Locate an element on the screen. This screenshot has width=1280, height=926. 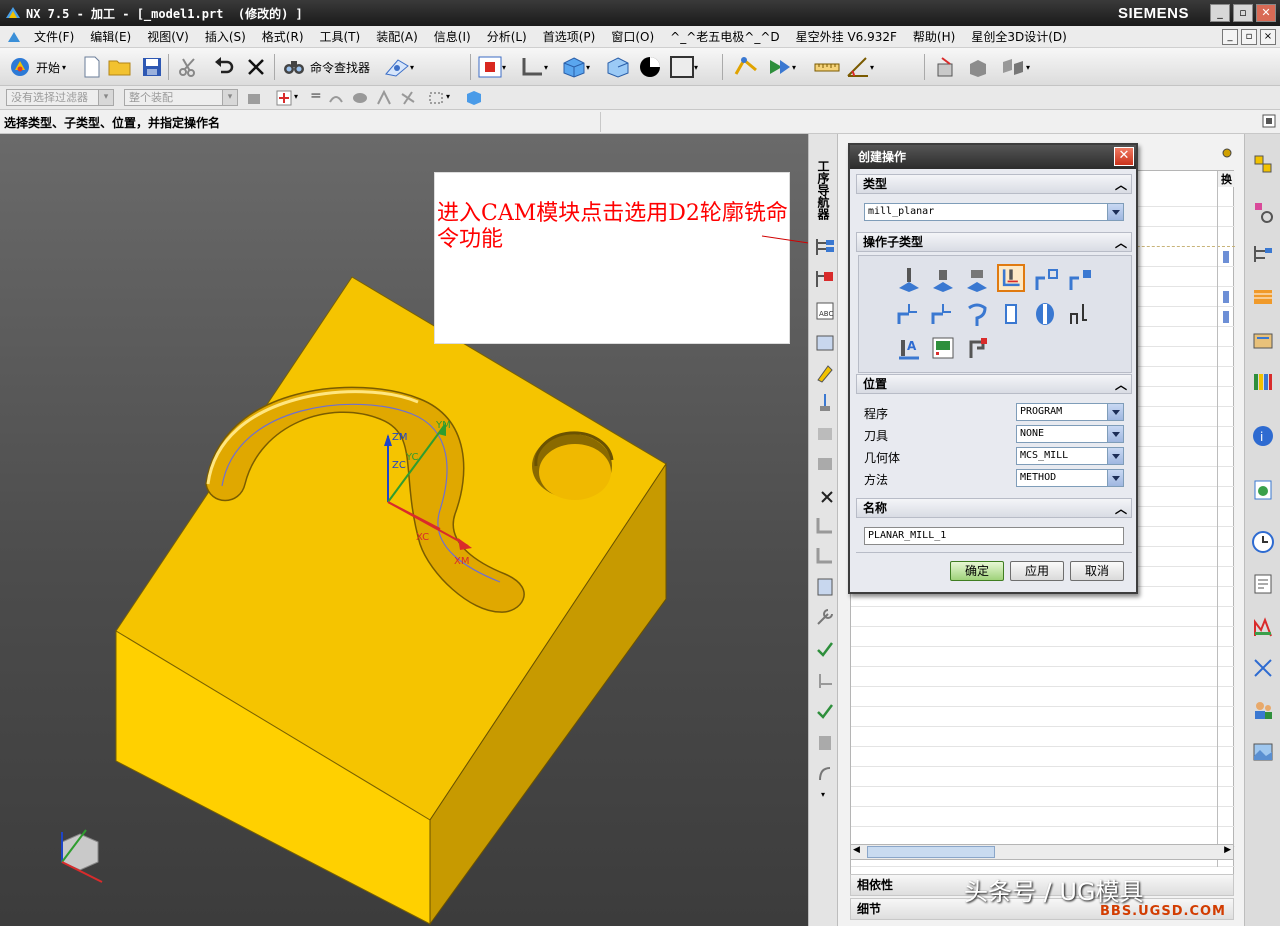
open-button is located at coordinates (120, 67).